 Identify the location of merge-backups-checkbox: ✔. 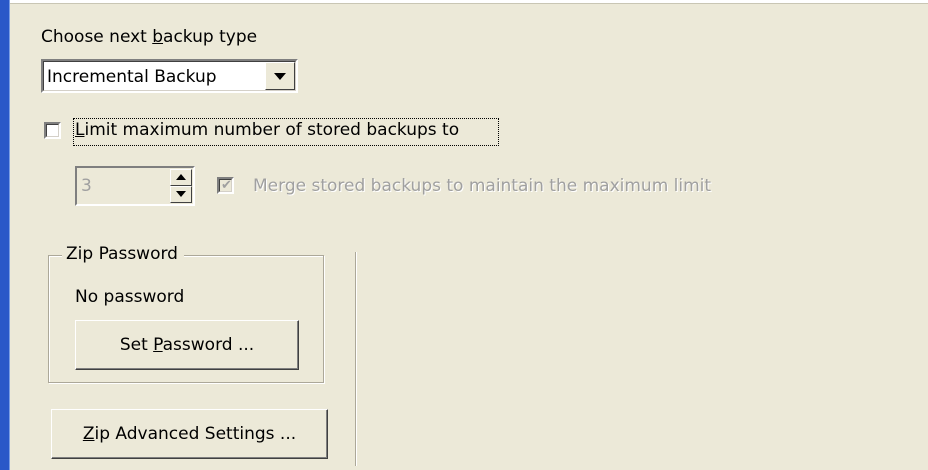
(225, 185).